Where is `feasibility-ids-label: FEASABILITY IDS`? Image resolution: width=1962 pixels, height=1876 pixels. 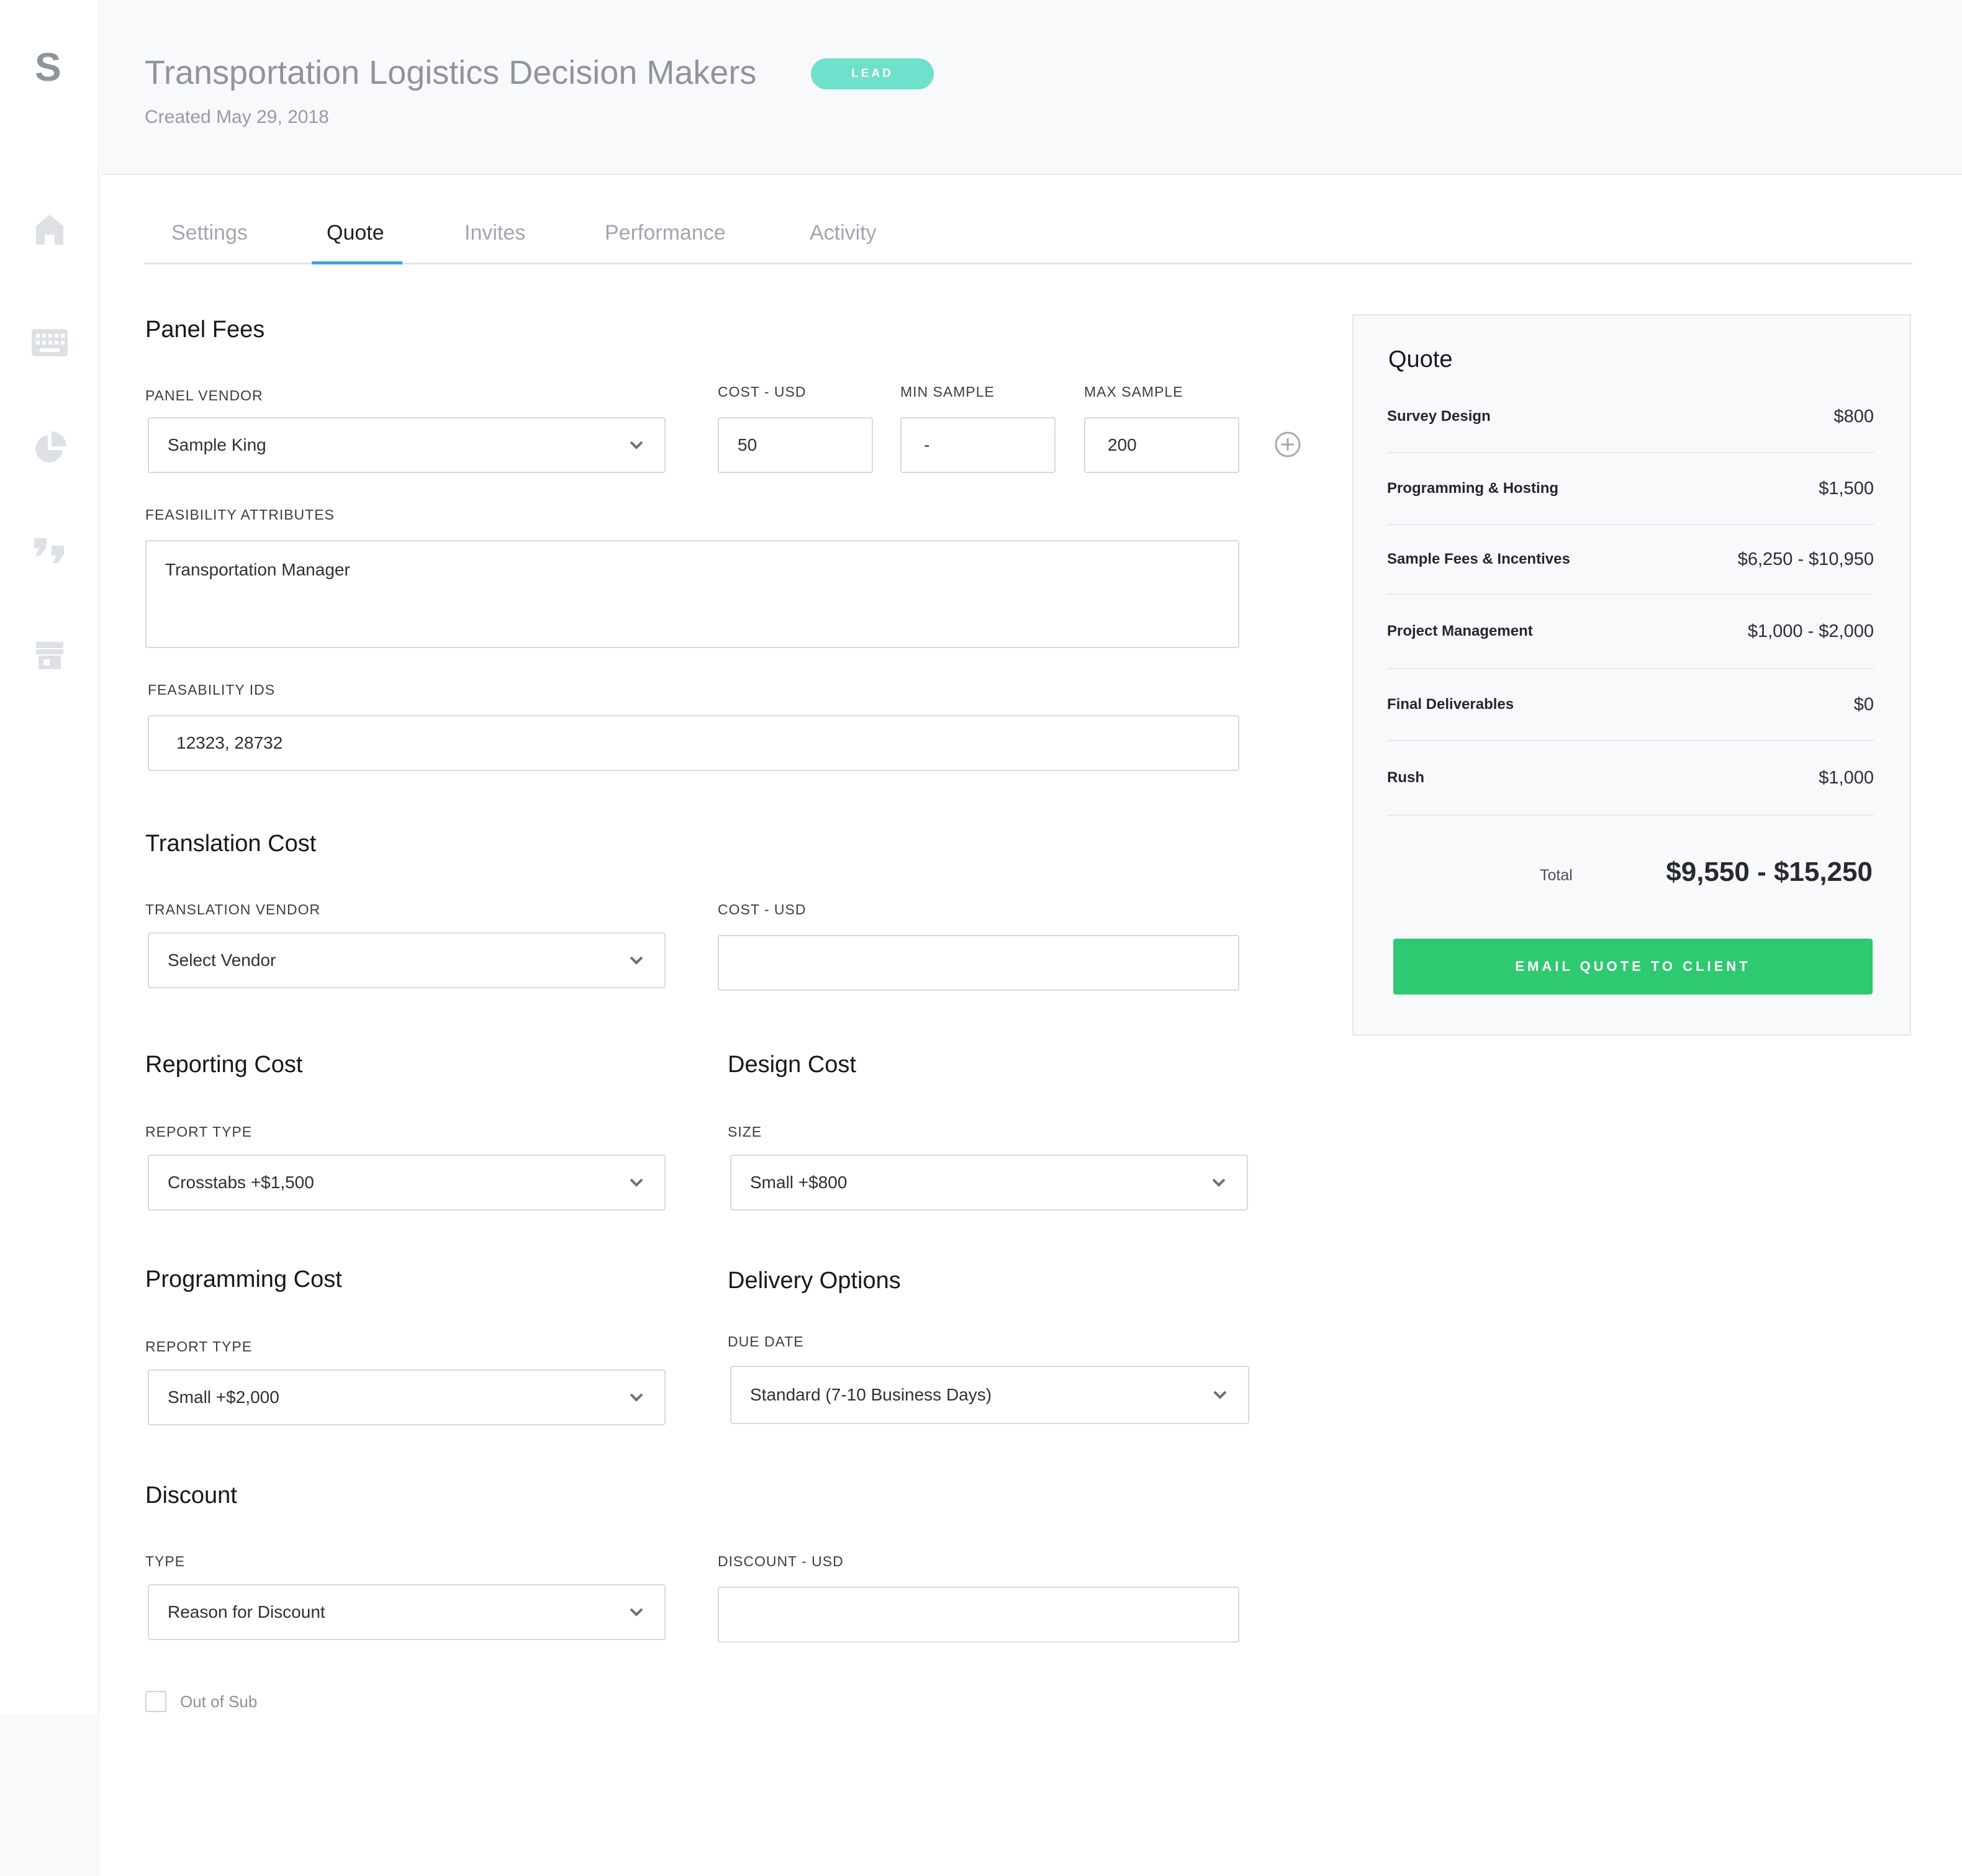 feasibility-ids-label: FEASABILITY IDS is located at coordinates (212, 690).